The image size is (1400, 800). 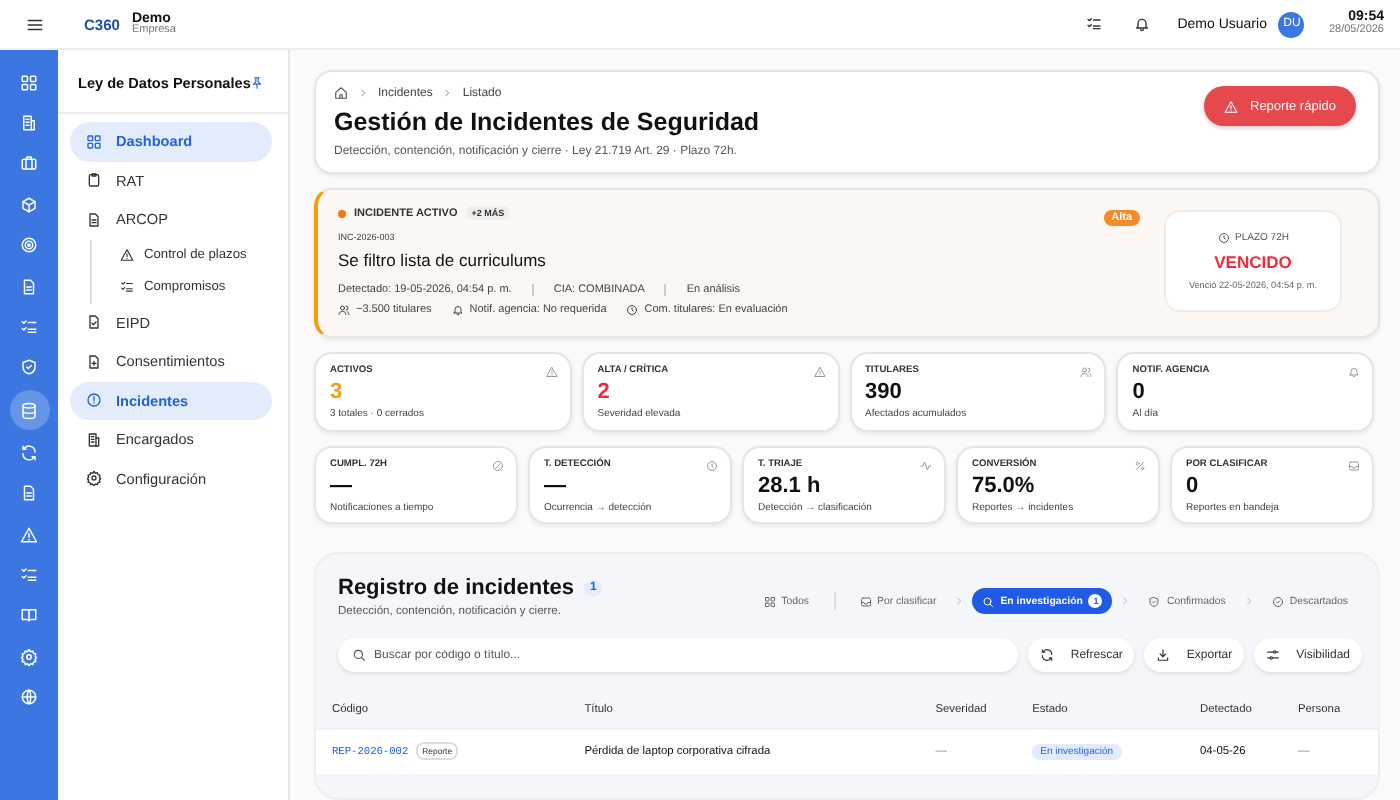 What do you see at coordinates (341, 93) in the screenshot?
I see `home-icon` at bounding box center [341, 93].